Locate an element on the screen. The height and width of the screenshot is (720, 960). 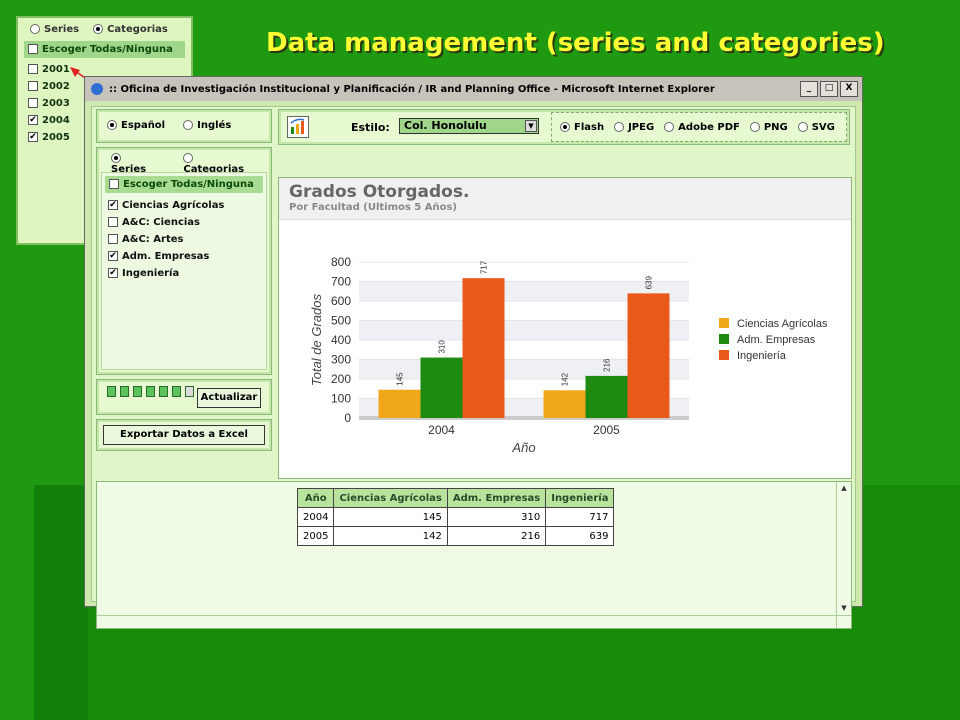
refresh-icon is located at coordinates (298, 127).